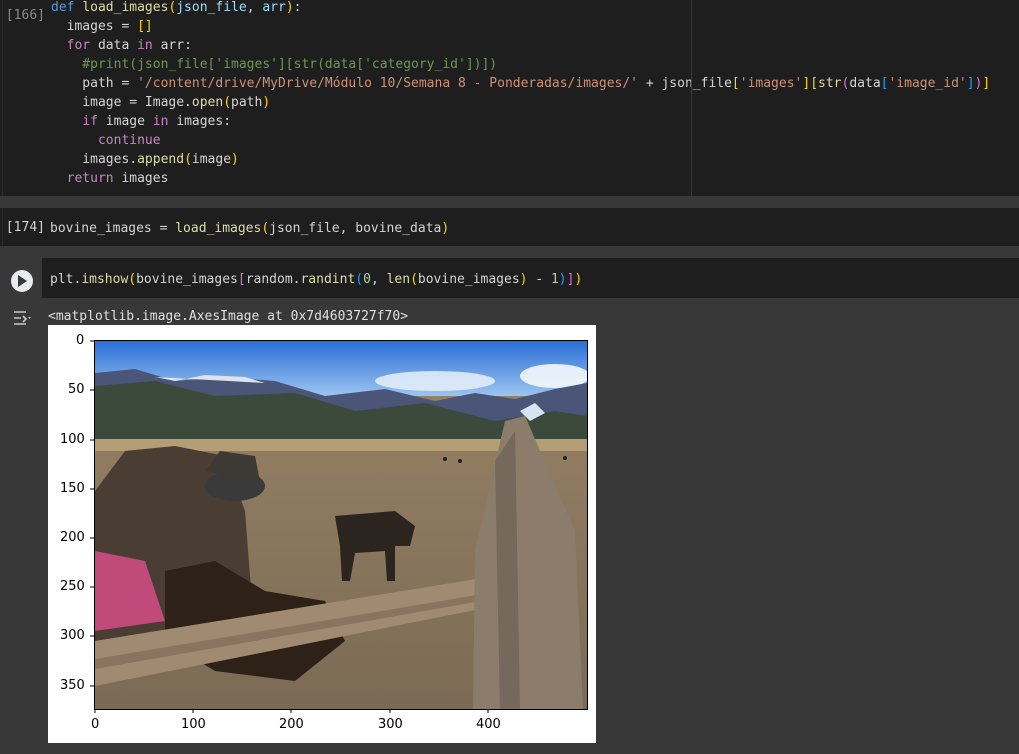 This screenshot has height=754, width=1019. I want to click on code-line-7: if image in images:, so click(157, 121).